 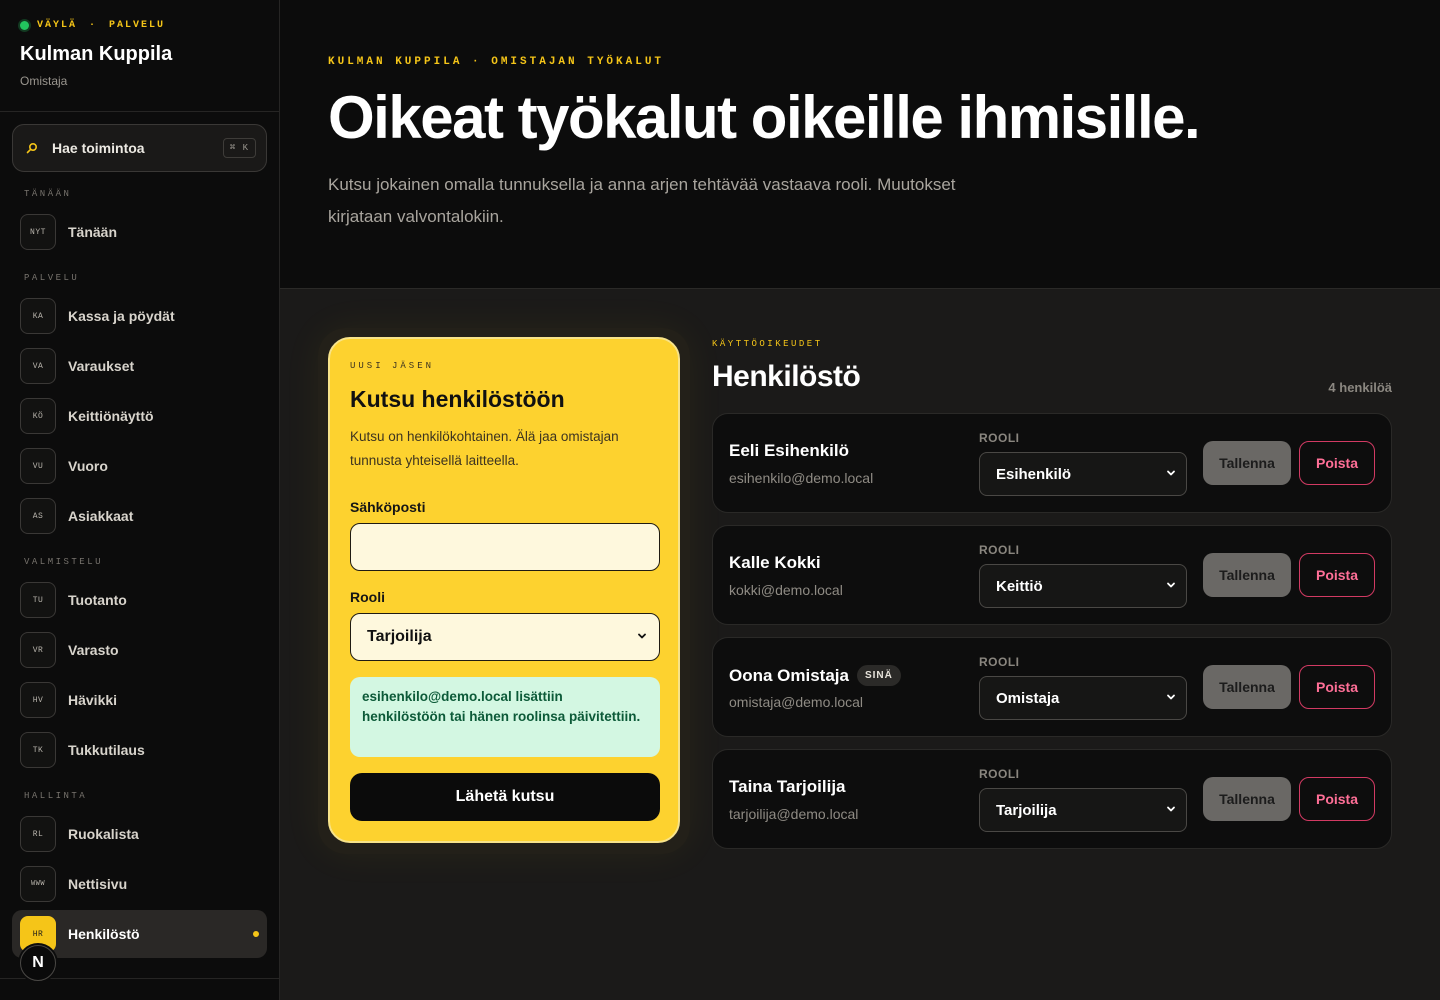 What do you see at coordinates (139, 466) in the screenshot?
I see `sidebar-item-vuoro: VU Vuoro` at bounding box center [139, 466].